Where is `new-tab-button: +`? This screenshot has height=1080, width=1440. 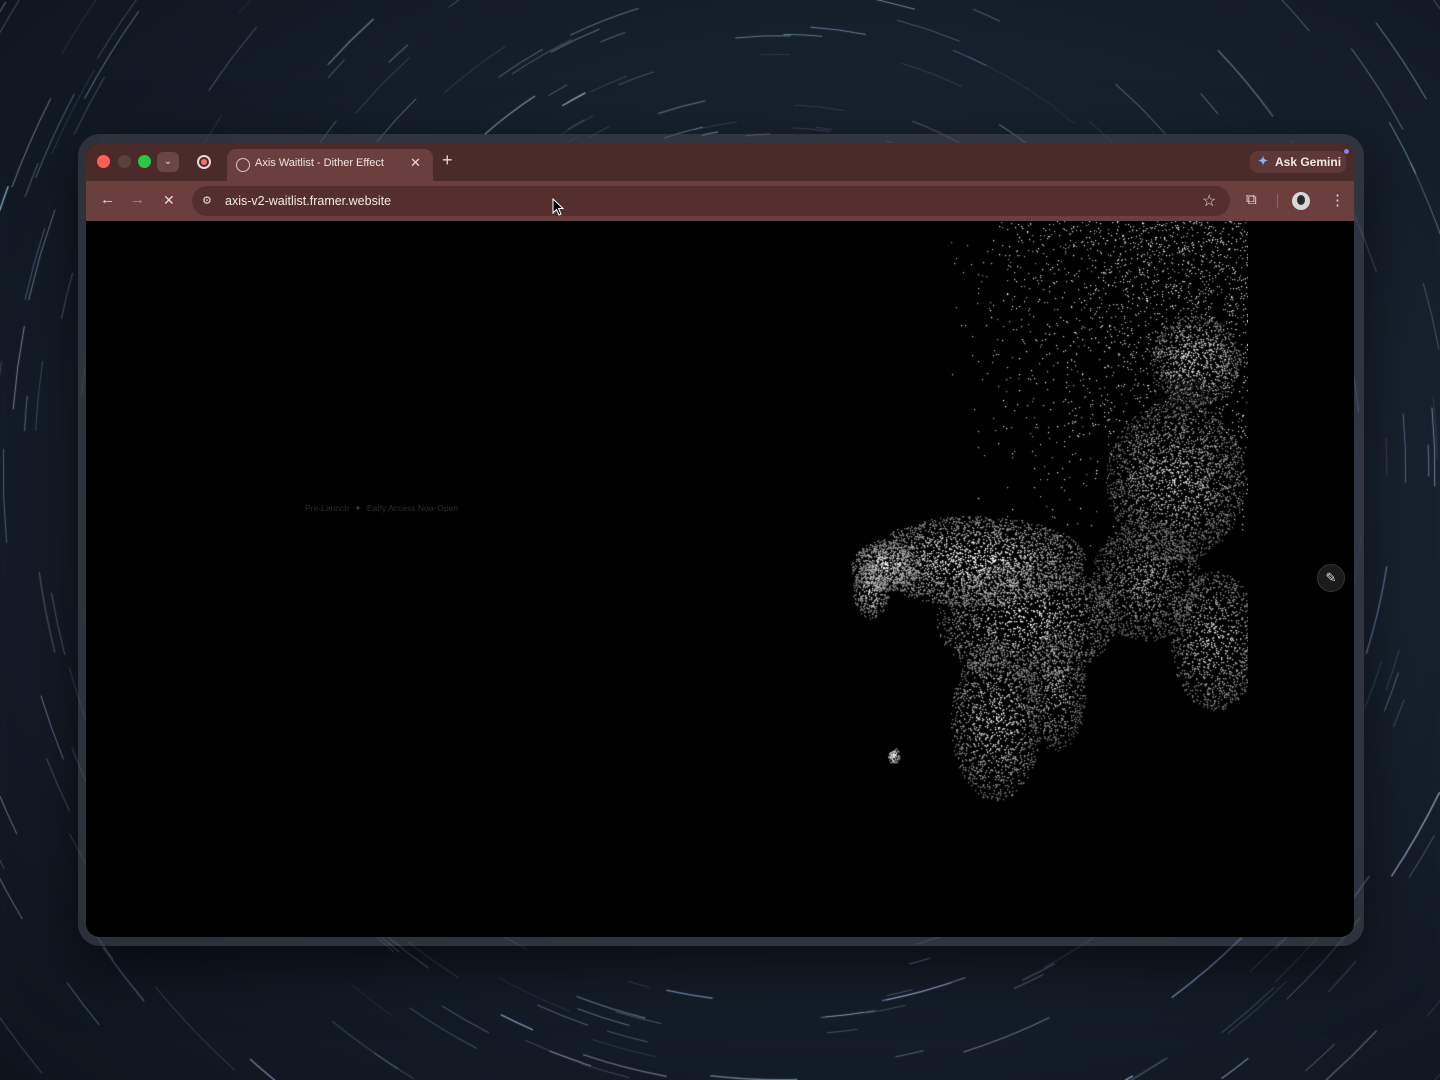 new-tab-button: + is located at coordinates (447, 160).